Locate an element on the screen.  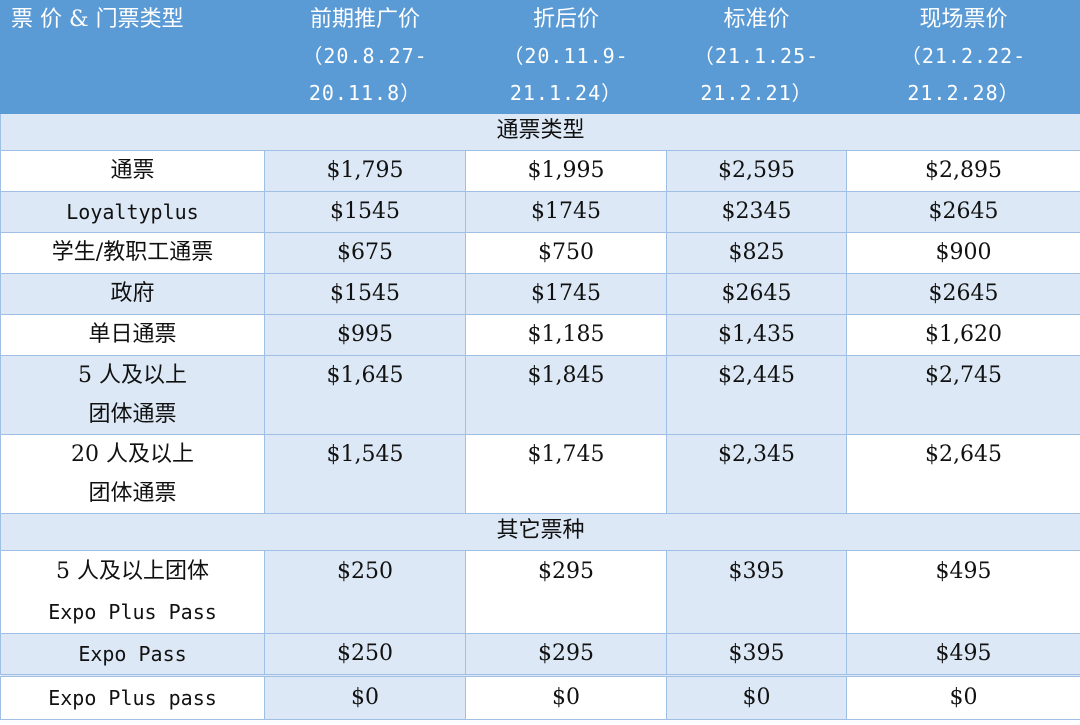
row-label: 政府 is located at coordinates (132, 294).